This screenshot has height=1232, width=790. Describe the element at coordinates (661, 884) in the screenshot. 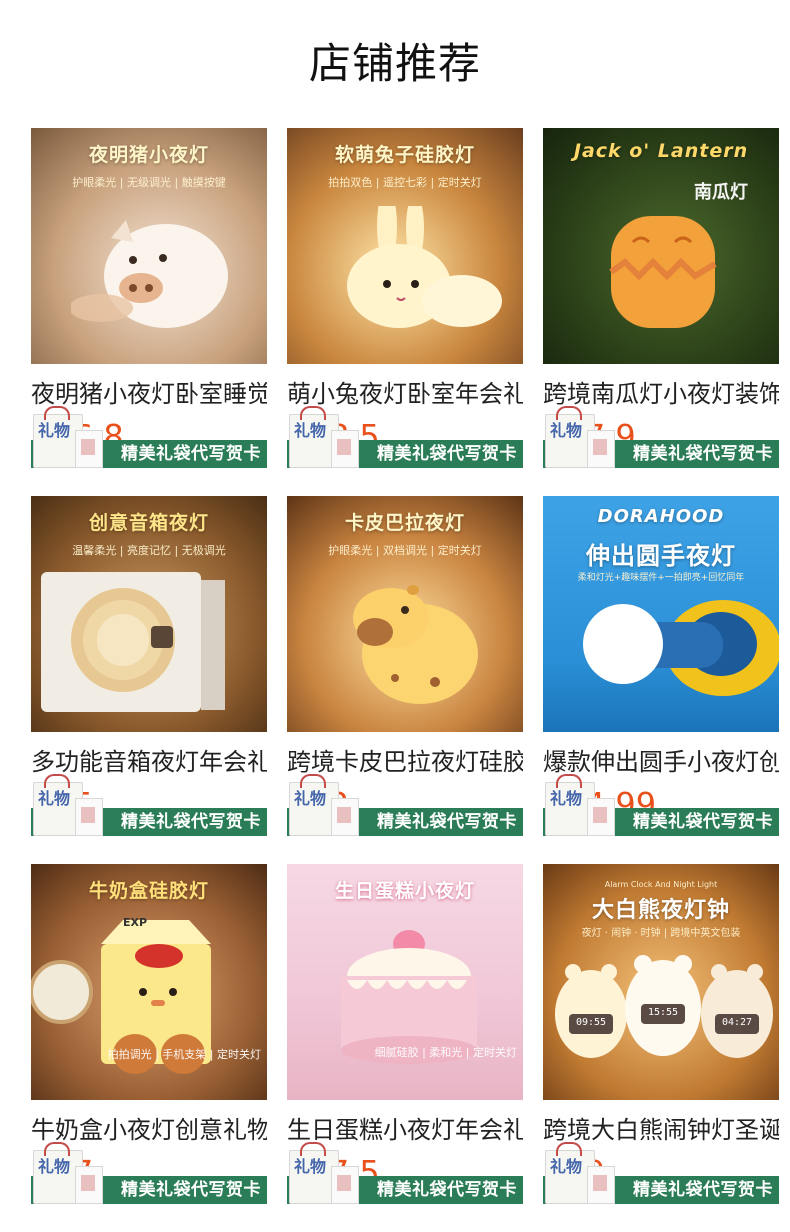

I see `image-eyebrow: Alarm Clock And Night Light` at that location.